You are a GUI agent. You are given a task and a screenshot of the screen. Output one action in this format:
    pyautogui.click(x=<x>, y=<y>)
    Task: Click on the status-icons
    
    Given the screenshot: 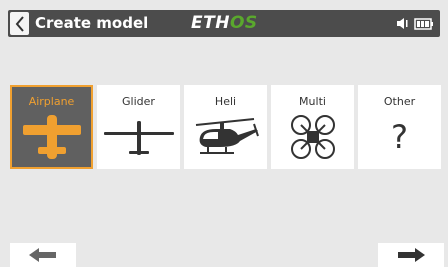 What is the action you would take?
    pyautogui.click(x=415, y=23)
    